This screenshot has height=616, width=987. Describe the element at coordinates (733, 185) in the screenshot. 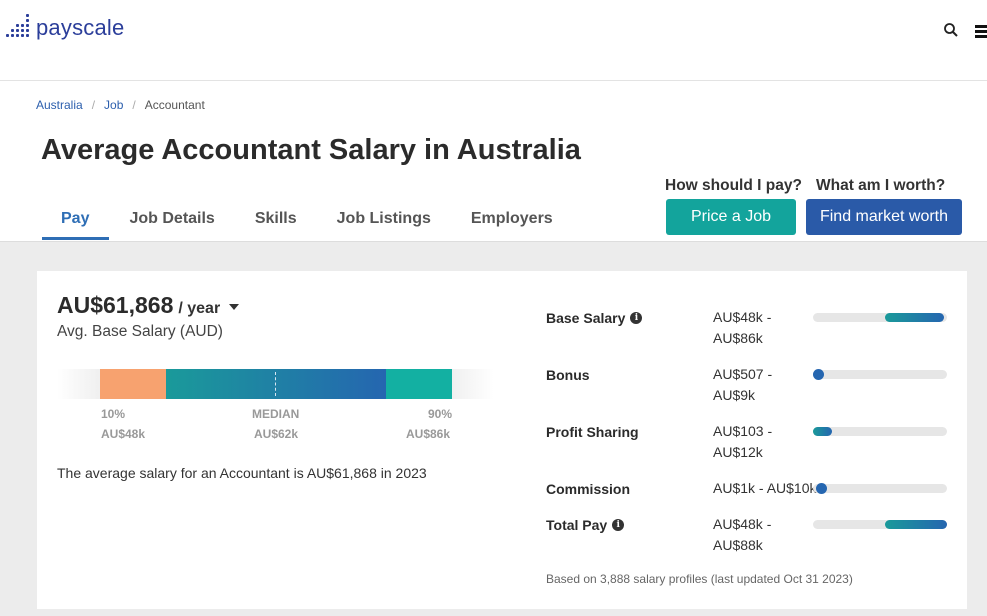

I see `how-should-i-pay-heading: How should I pay?` at that location.